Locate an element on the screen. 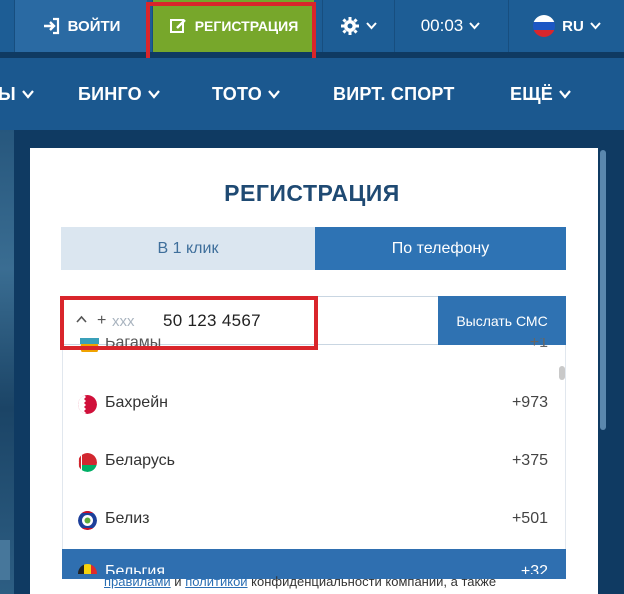 This screenshot has height=594, width=624. country-option: Бахрейн +973 is located at coordinates (313, 404).